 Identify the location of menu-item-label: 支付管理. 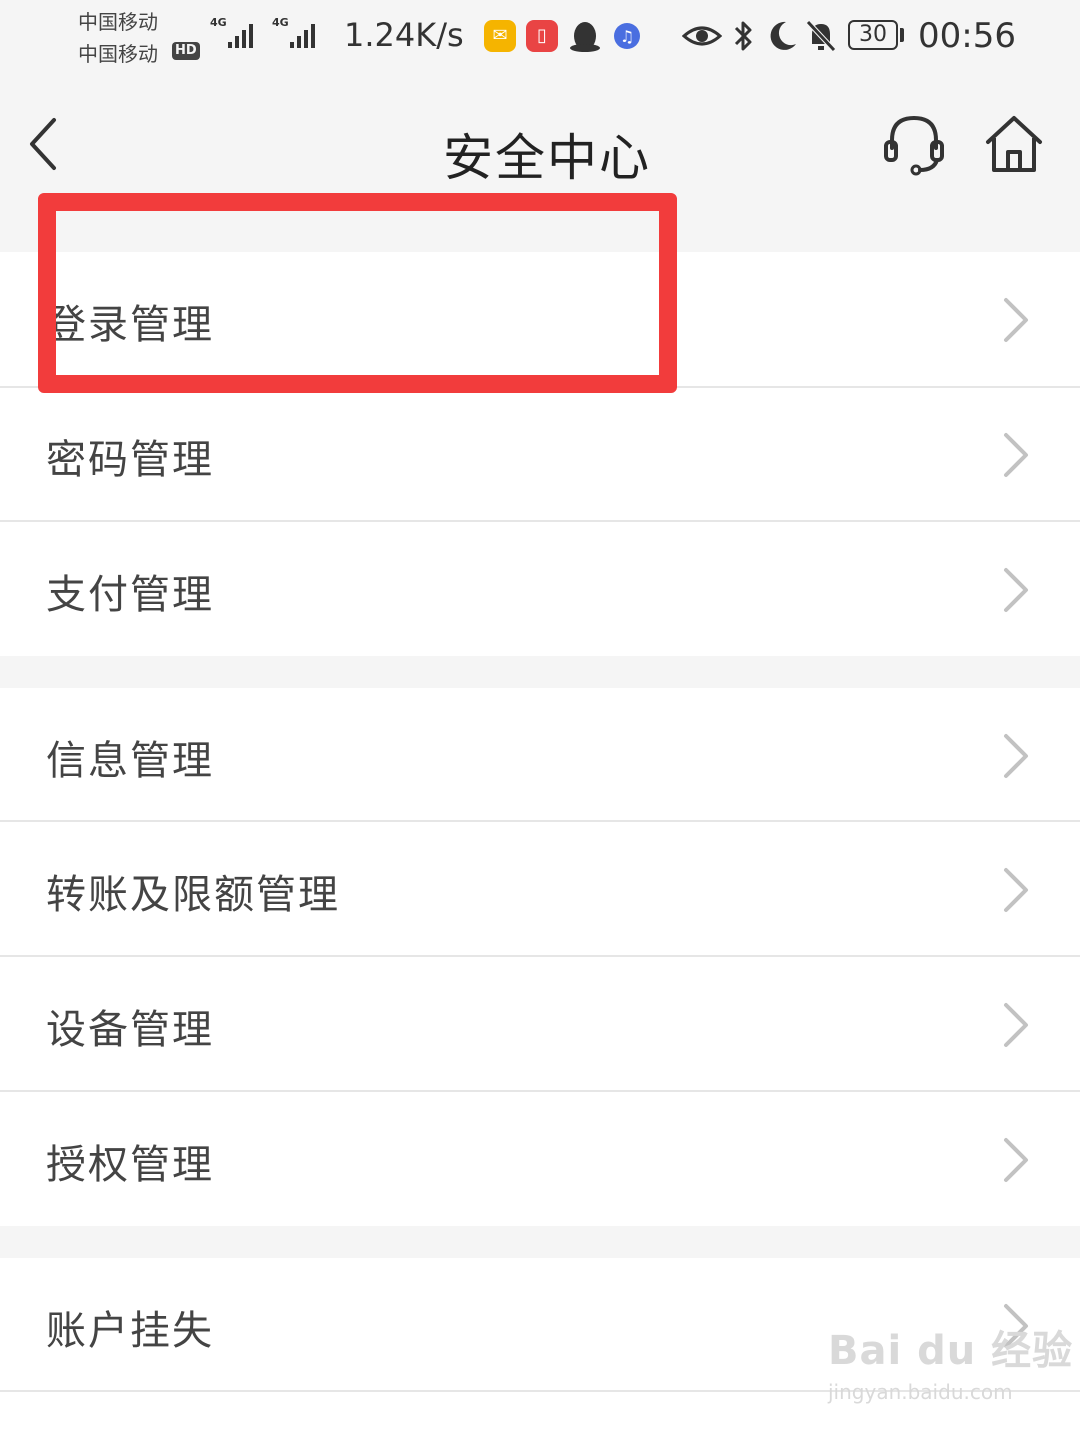
(130, 595).